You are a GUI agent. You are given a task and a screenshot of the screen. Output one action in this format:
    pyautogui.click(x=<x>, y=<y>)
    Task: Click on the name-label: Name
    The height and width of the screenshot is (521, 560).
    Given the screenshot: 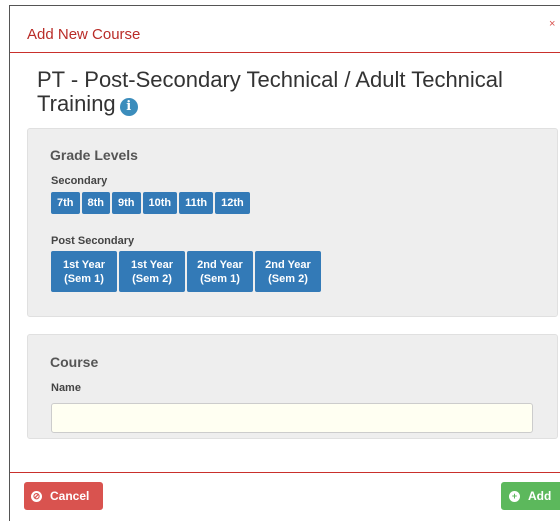 What is the action you would take?
    pyautogui.click(x=66, y=388)
    